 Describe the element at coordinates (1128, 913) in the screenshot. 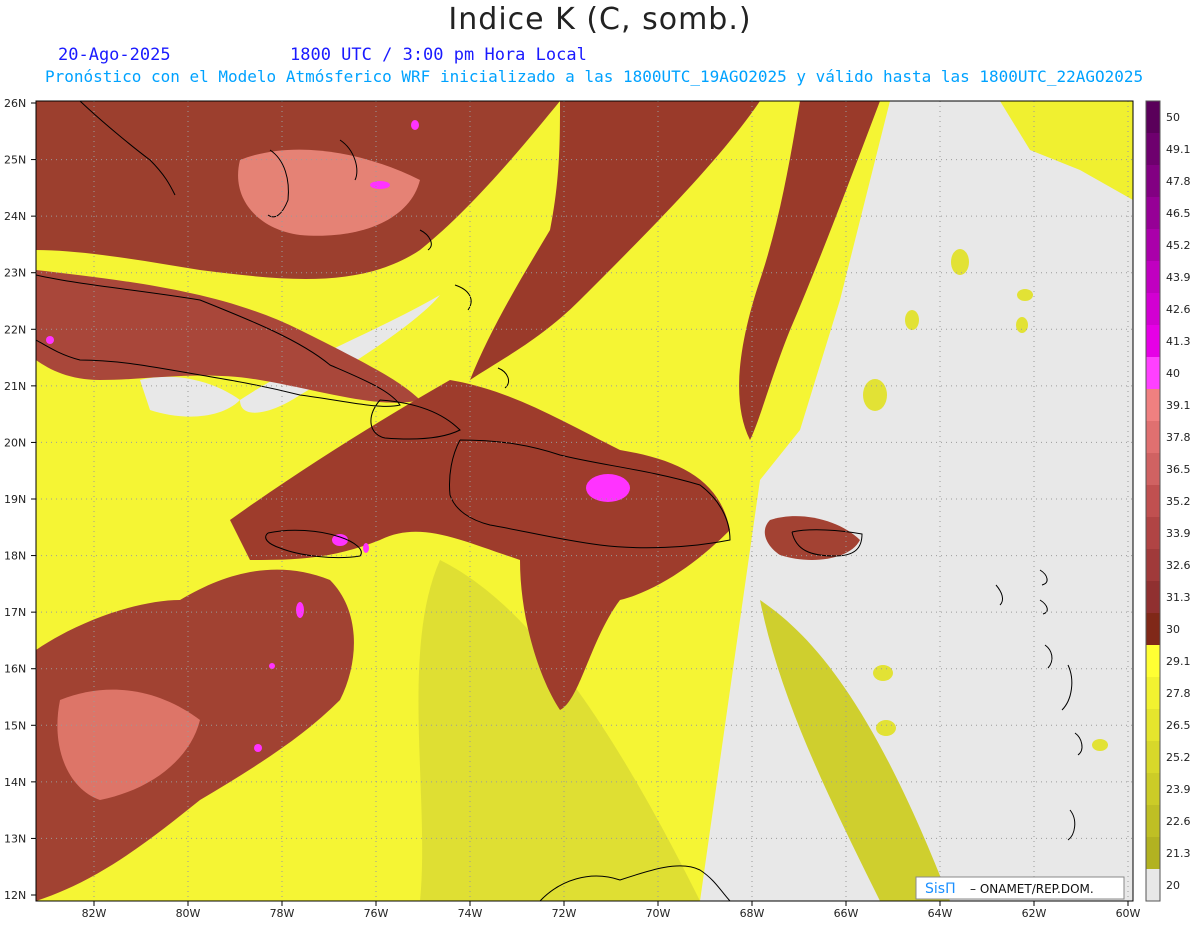

I see `lon-label-60W: 60W` at that location.